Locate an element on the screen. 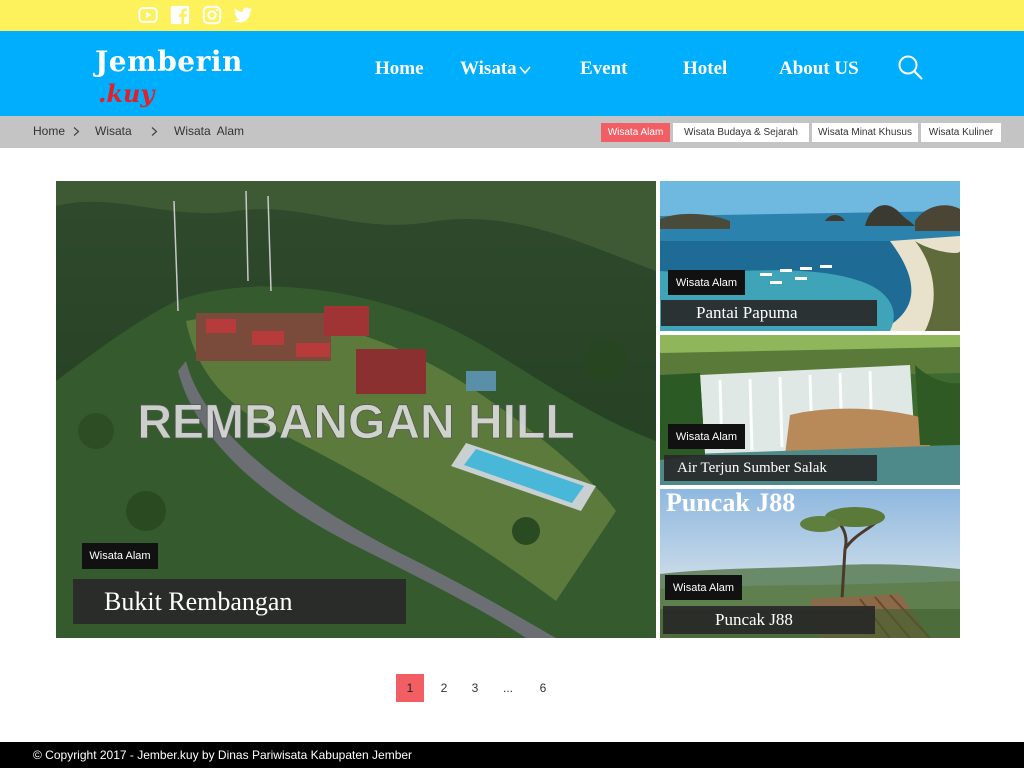 The height and width of the screenshot is (768, 1024). filter-tab-wisata-kuliner: Wisata Kuliner is located at coordinates (961, 132).